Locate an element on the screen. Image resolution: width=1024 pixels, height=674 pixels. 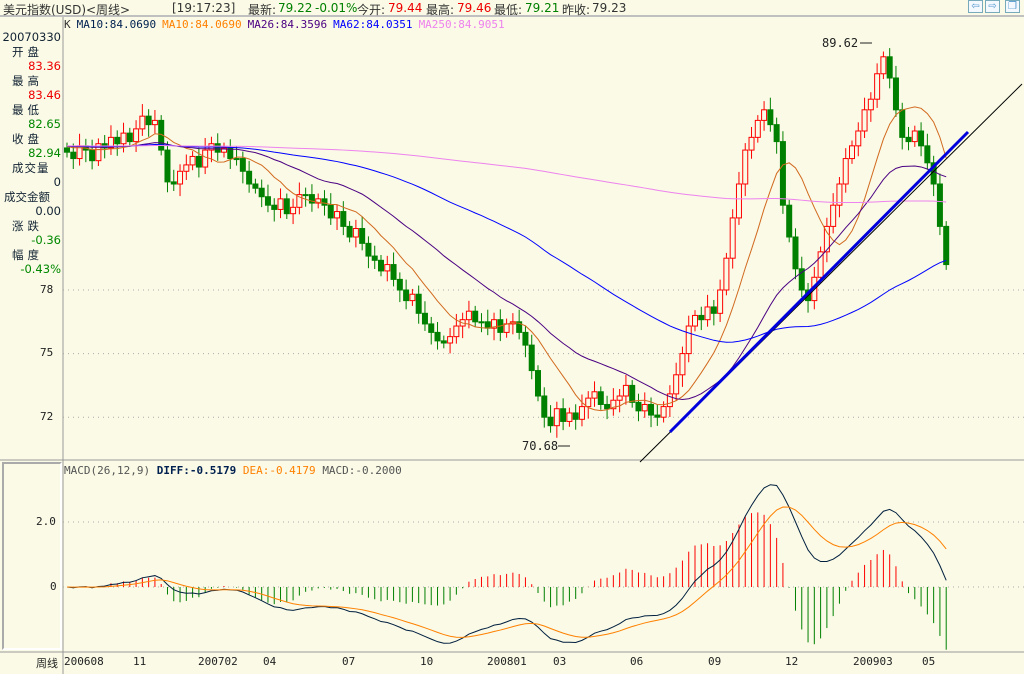
min-annotation: 70.68 is located at coordinates (540, 446).